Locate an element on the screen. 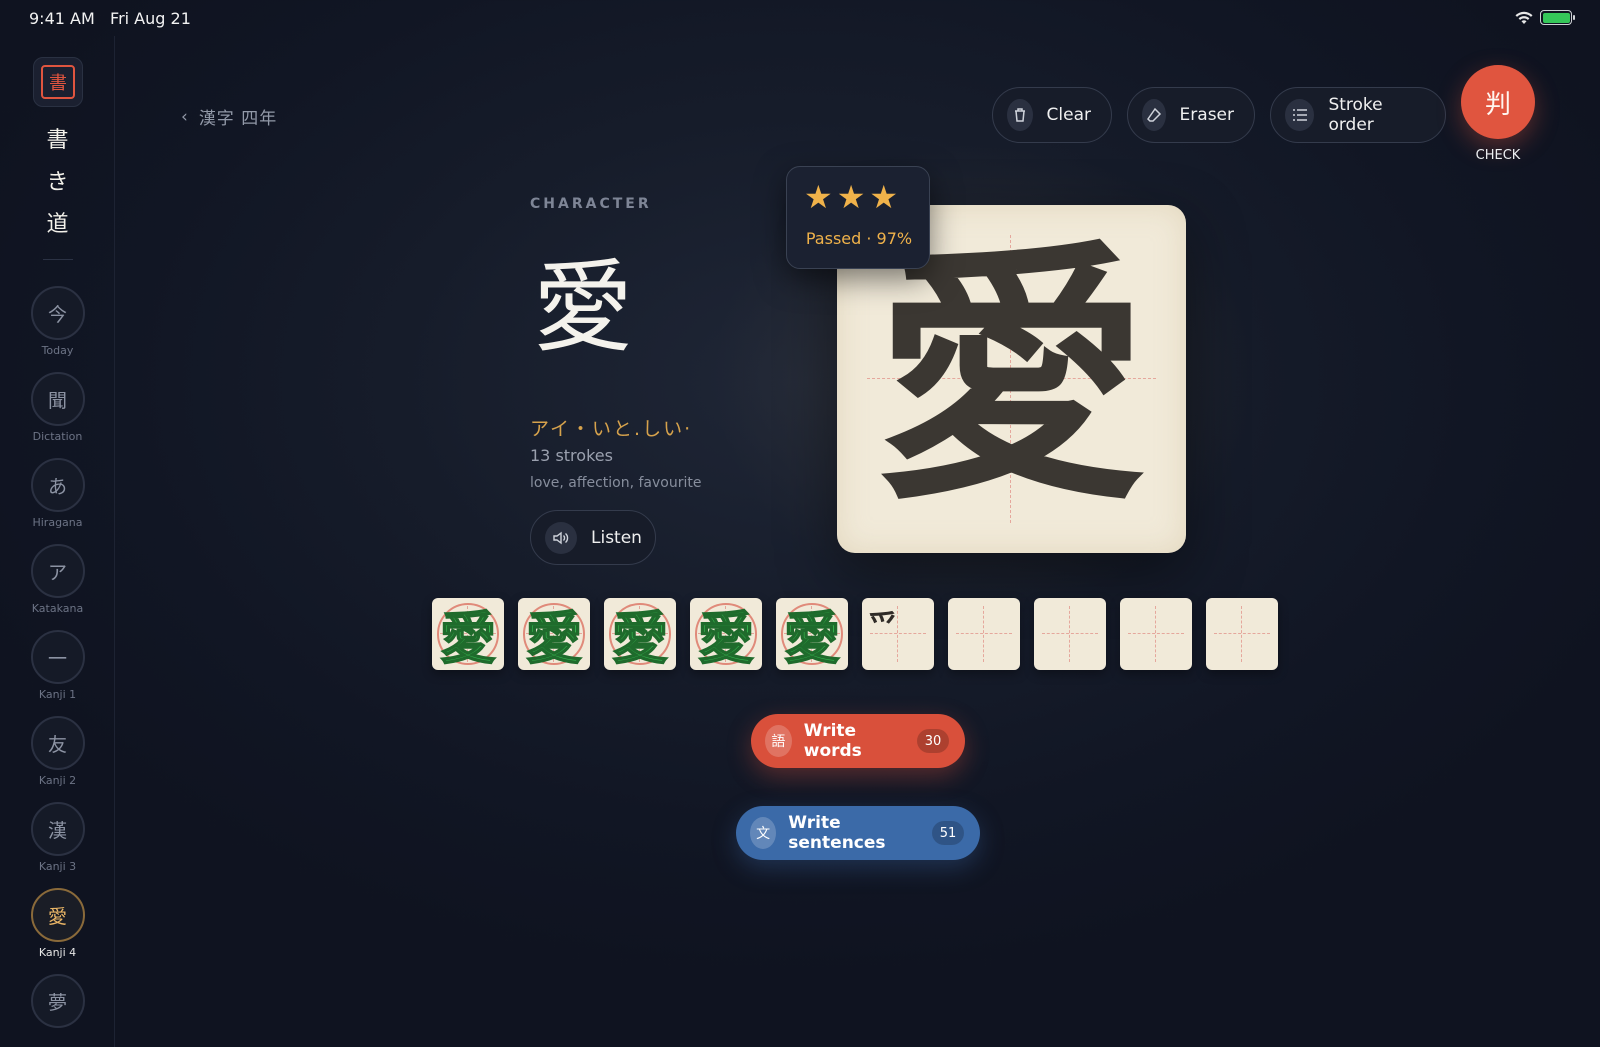 This screenshot has width=1600, height=1047. wifi-icon is located at coordinates (1524, 17).